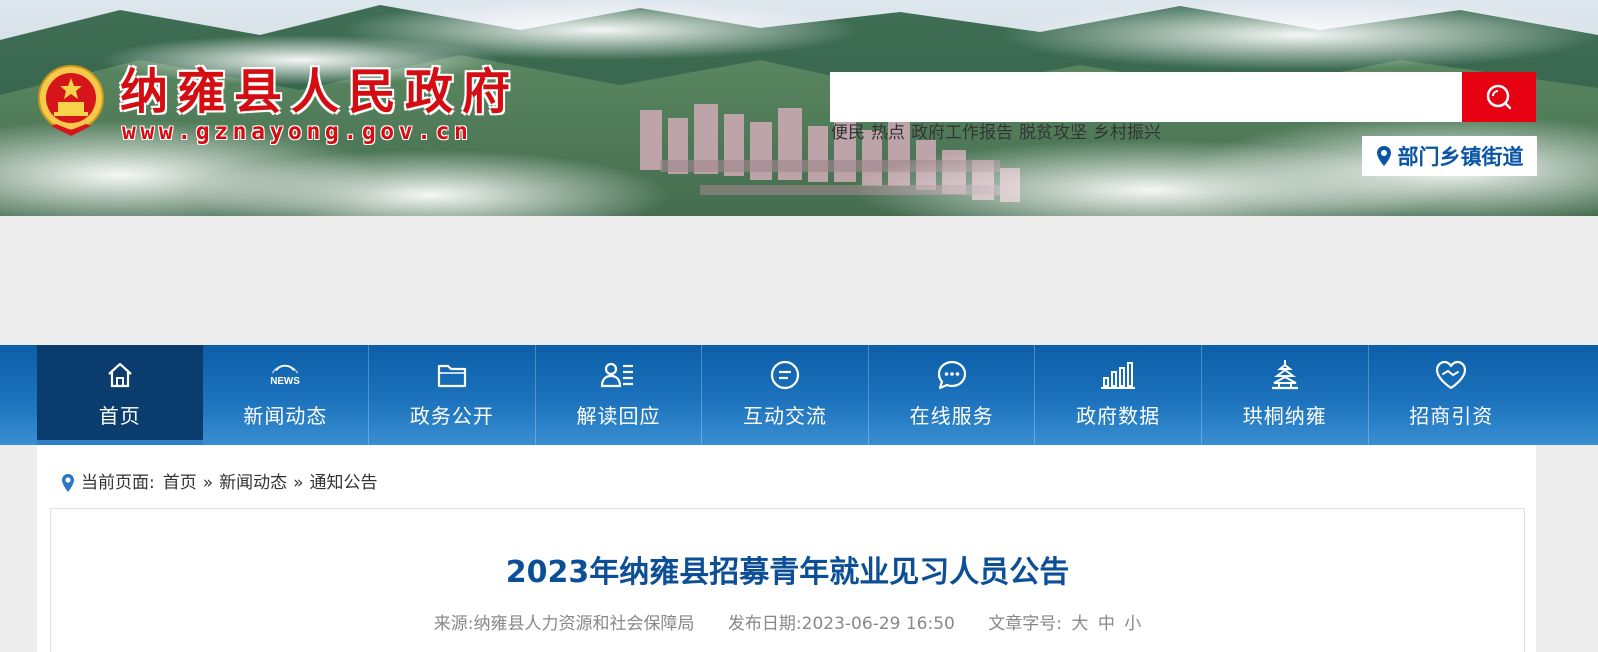  Describe the element at coordinates (285, 375) in the screenshot. I see `news-icon: NEWS` at that location.